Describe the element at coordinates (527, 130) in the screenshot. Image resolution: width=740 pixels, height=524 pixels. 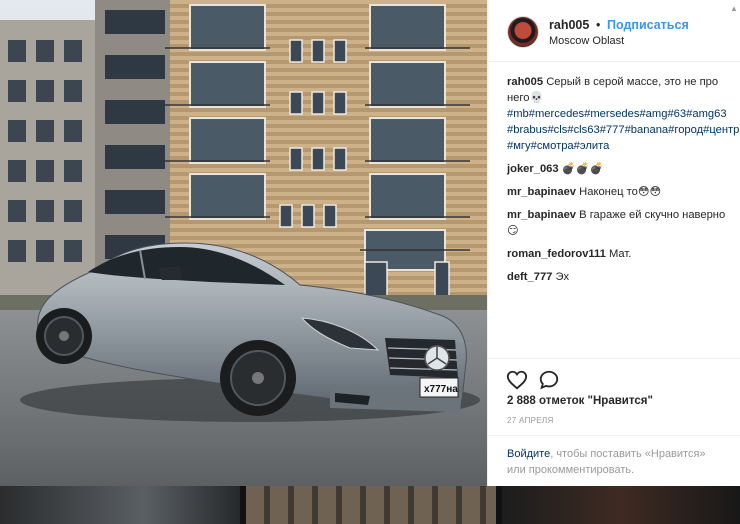
I see `hashtag-link: #brabus` at that location.